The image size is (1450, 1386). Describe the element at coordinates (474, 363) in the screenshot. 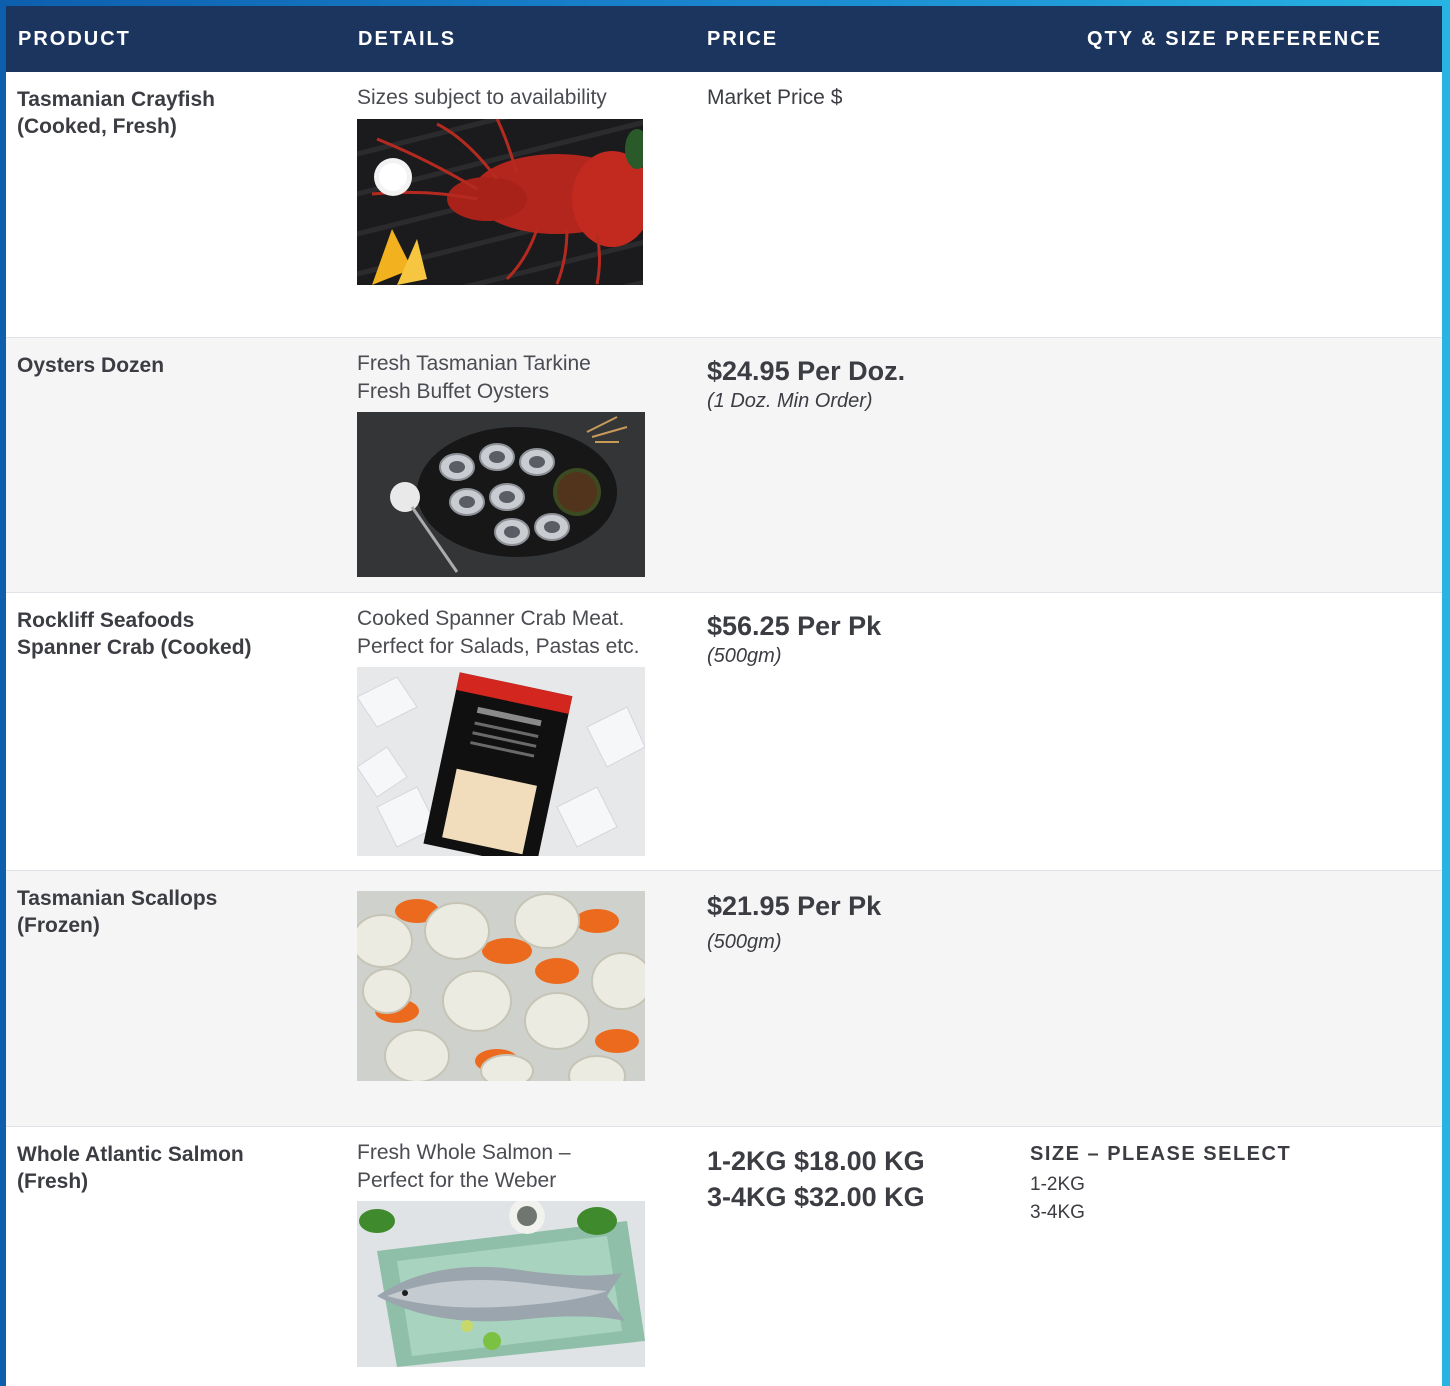

I see `details-line: Fresh Tasmanian Tarkine` at that location.